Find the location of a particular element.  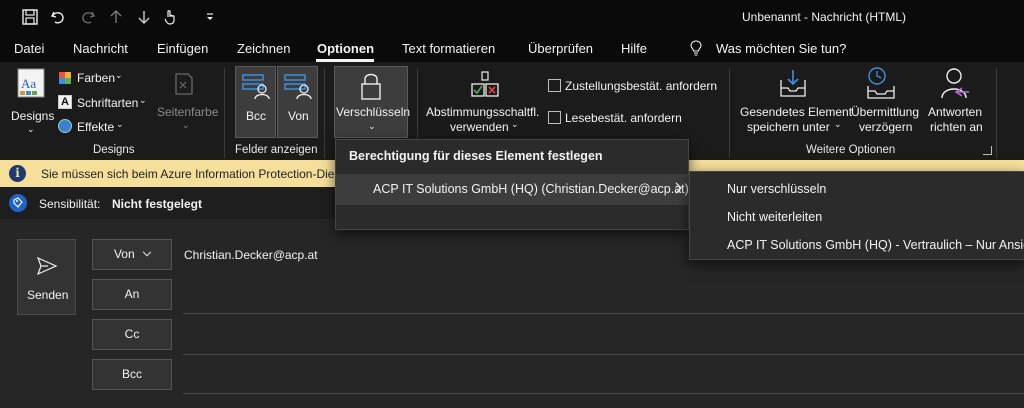

weitere-optionen-launcher-icon is located at coordinates (987, 150).